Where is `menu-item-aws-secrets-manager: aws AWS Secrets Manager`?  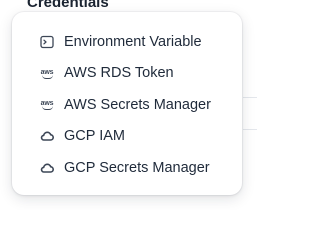
menu-item-aws-secrets-manager: aws AWS Secrets Manager is located at coordinates (127, 105).